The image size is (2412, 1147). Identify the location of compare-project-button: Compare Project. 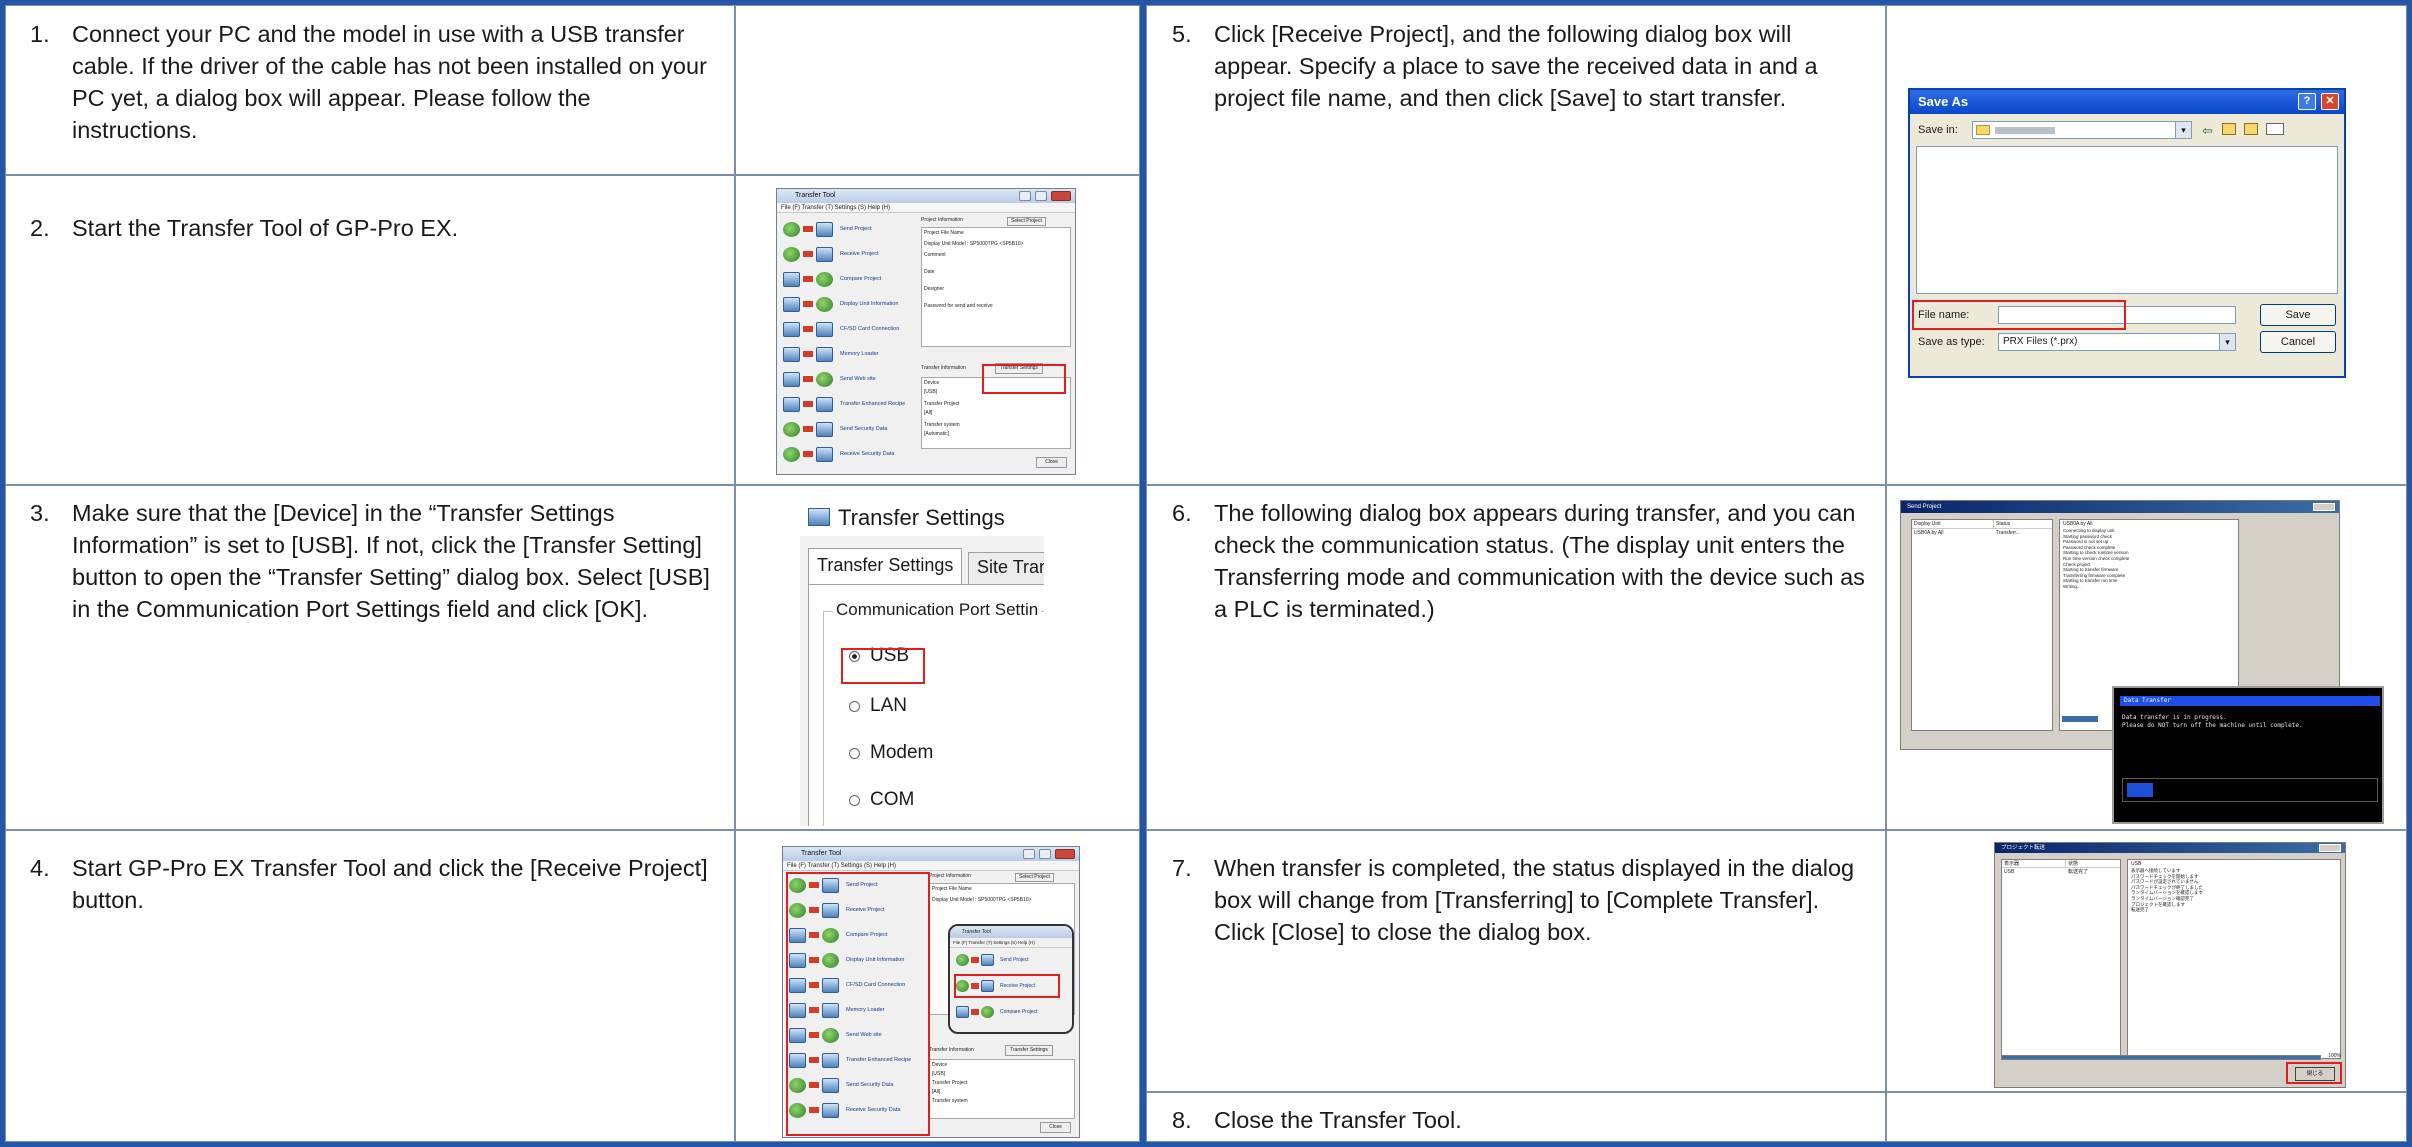
(832, 279).